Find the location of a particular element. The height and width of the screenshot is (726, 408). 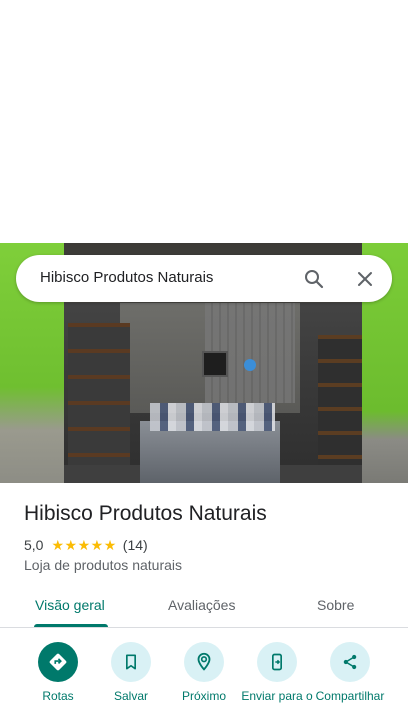

directions-button: Rotas is located at coordinates (58, 672).